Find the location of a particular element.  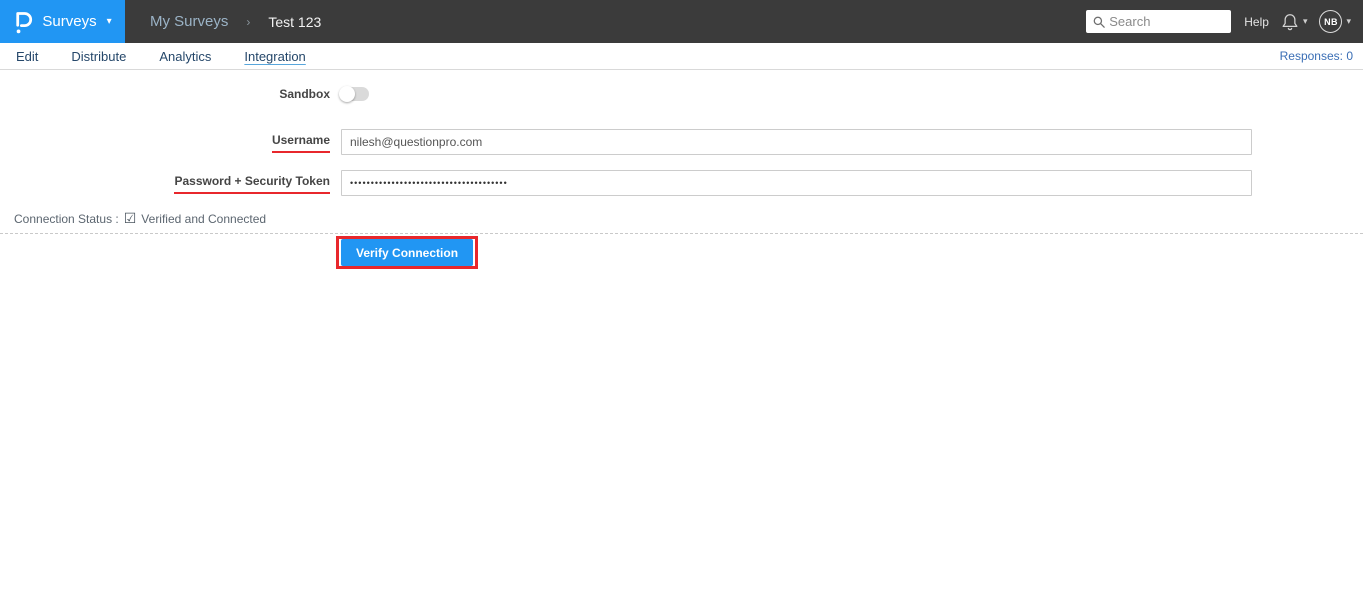

search-box is located at coordinates (1159, 21).